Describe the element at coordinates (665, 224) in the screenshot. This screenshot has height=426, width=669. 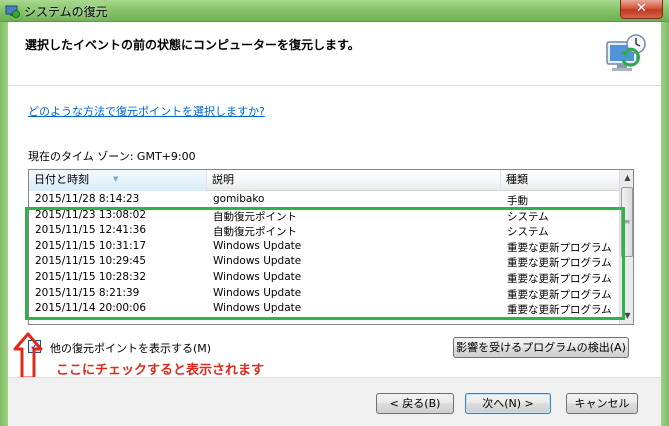
I see `window-frame-right` at that location.